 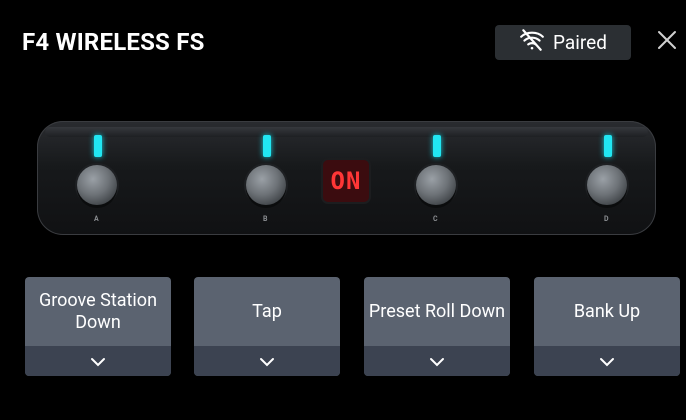 I want to click on led-d, so click(x=608, y=146).